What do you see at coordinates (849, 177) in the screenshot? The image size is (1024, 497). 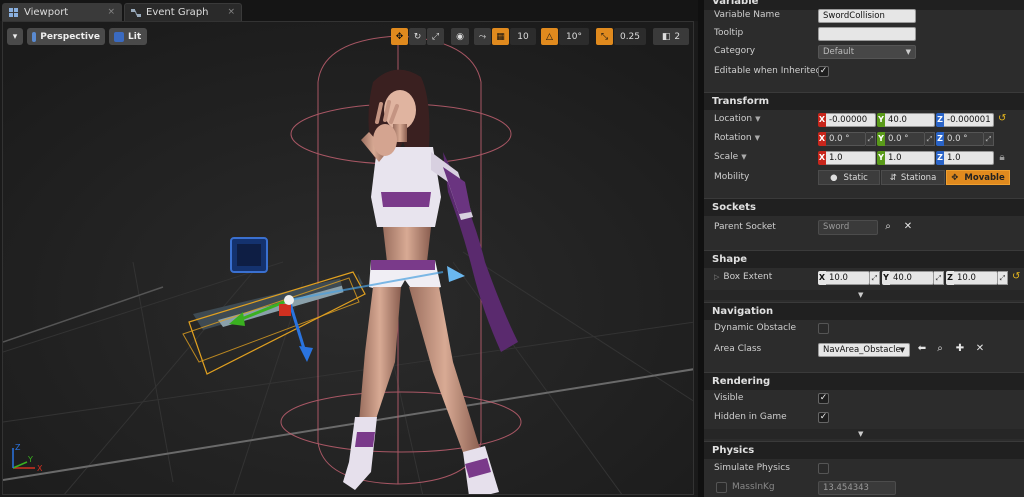 I see `mobility-static-button: ● Static` at bounding box center [849, 177].